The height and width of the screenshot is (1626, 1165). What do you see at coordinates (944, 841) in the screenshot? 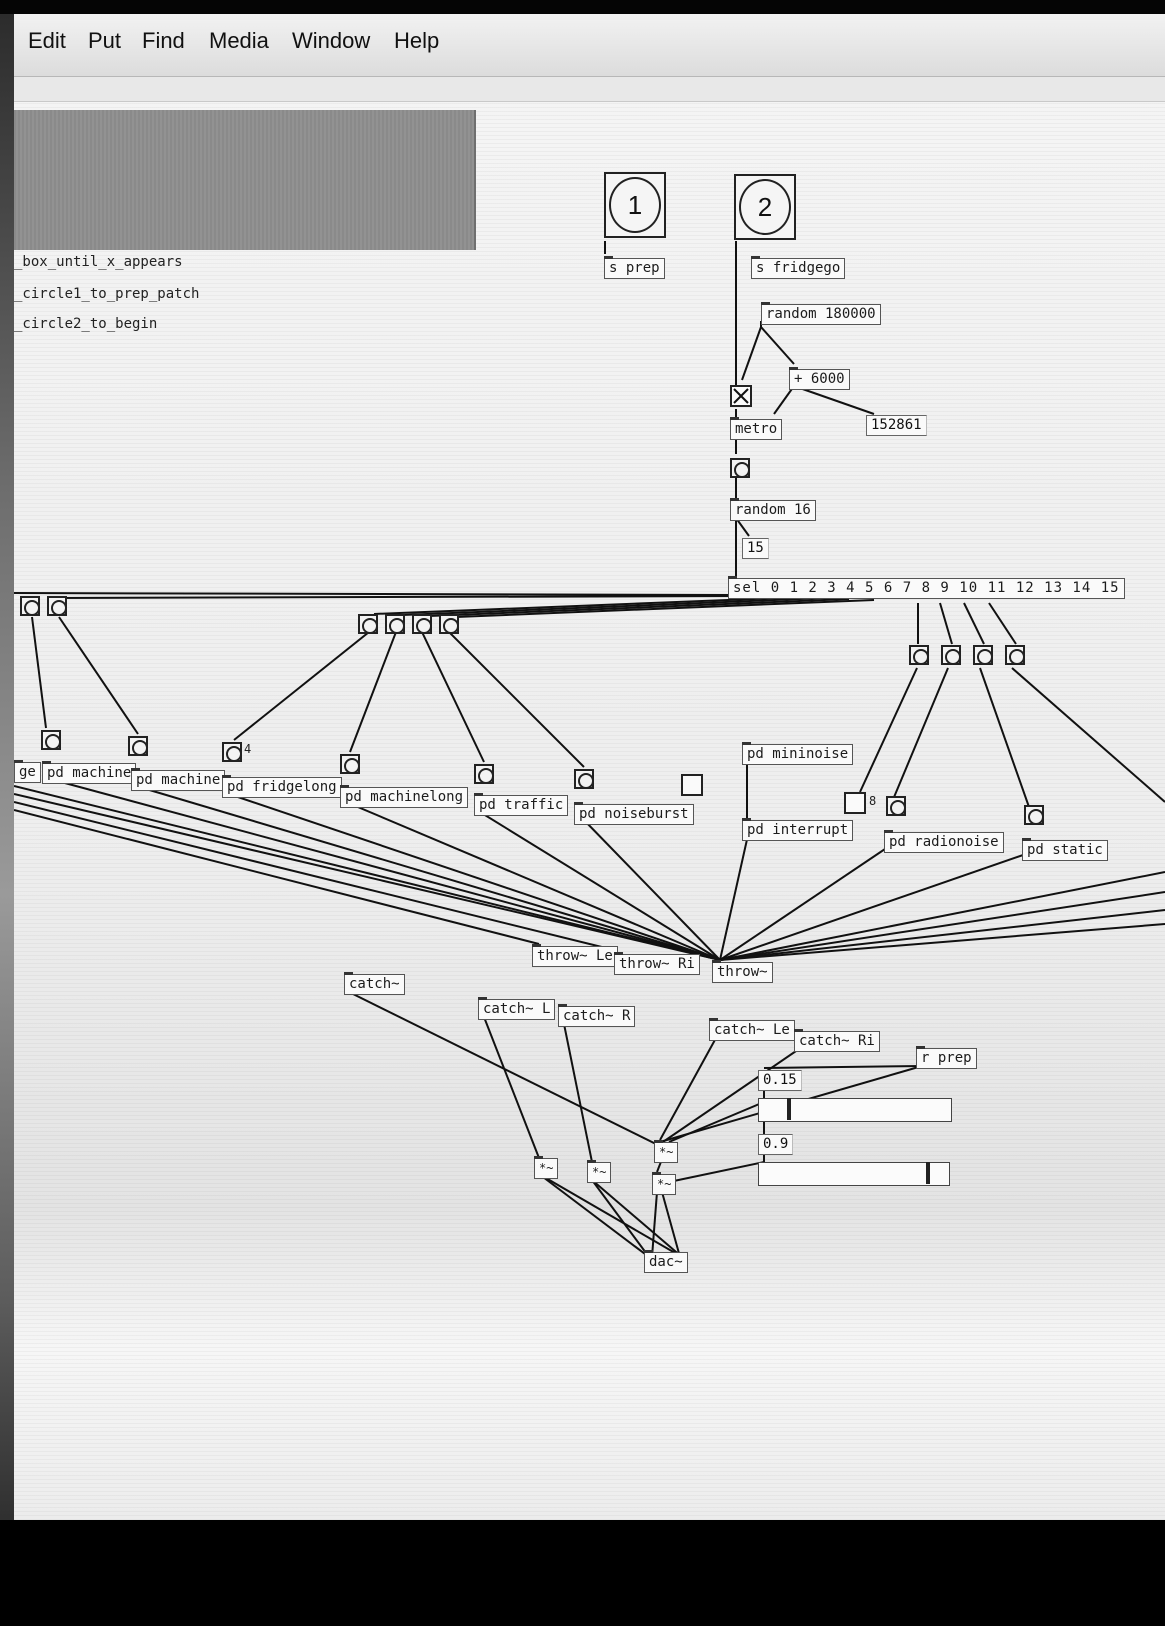
I see `subpatch-radionoise: pd radionoise` at bounding box center [944, 841].